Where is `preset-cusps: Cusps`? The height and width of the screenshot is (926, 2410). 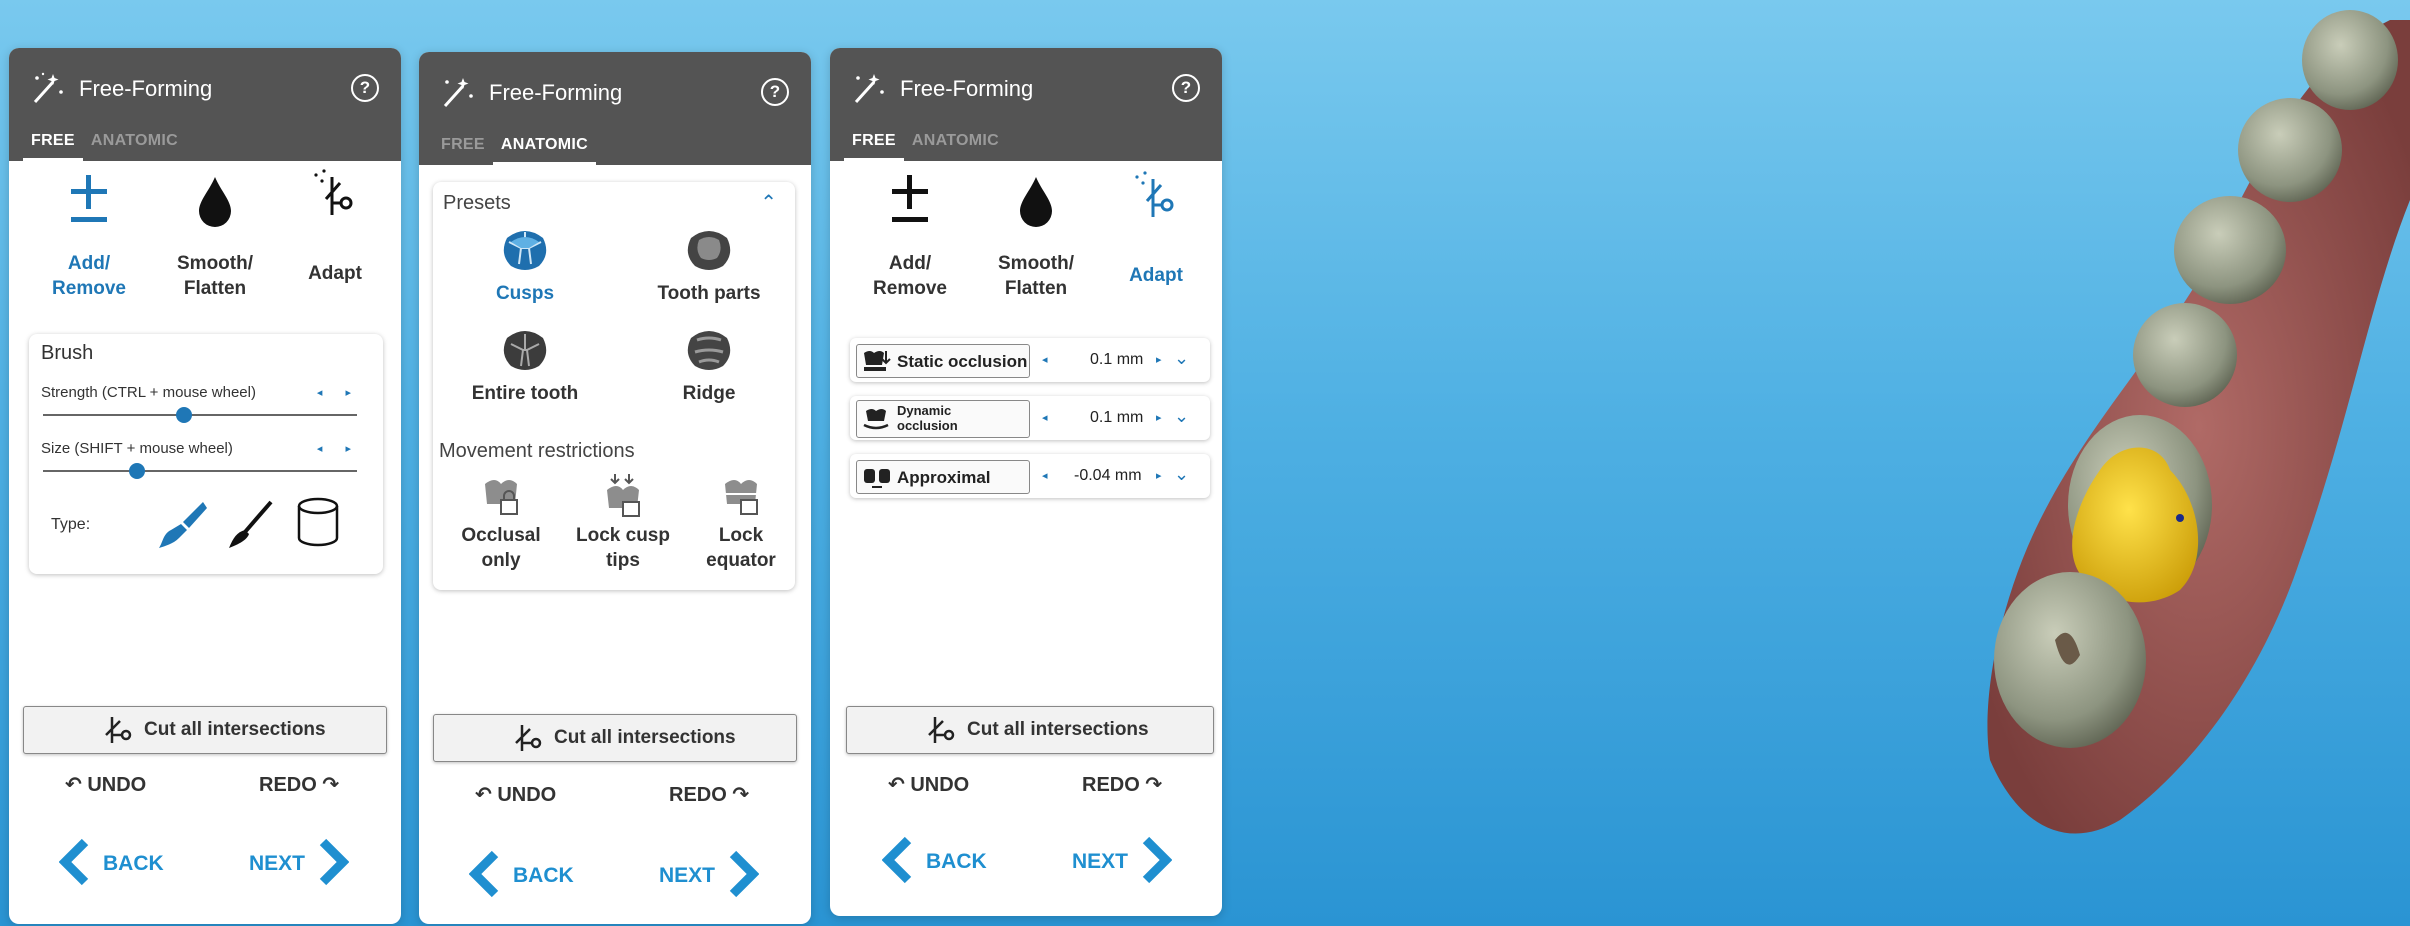 preset-cusps: Cusps is located at coordinates (525, 266).